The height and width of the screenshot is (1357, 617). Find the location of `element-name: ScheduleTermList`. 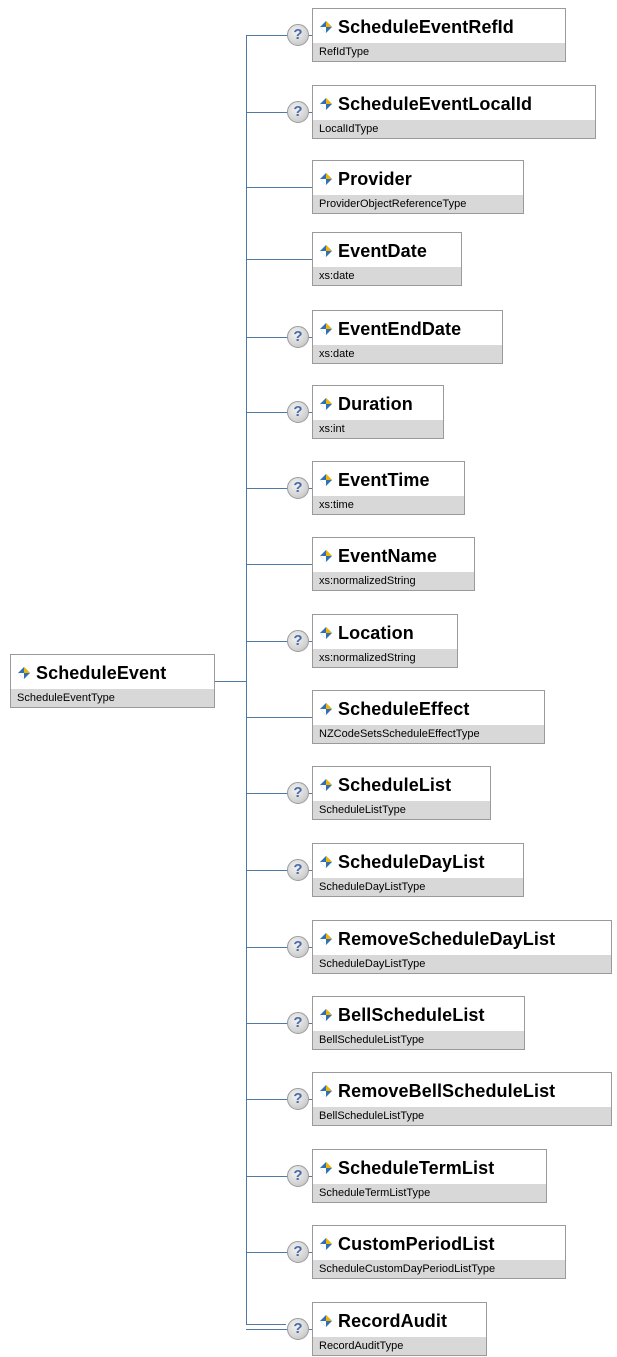

element-name: ScheduleTermList is located at coordinates (416, 1168).